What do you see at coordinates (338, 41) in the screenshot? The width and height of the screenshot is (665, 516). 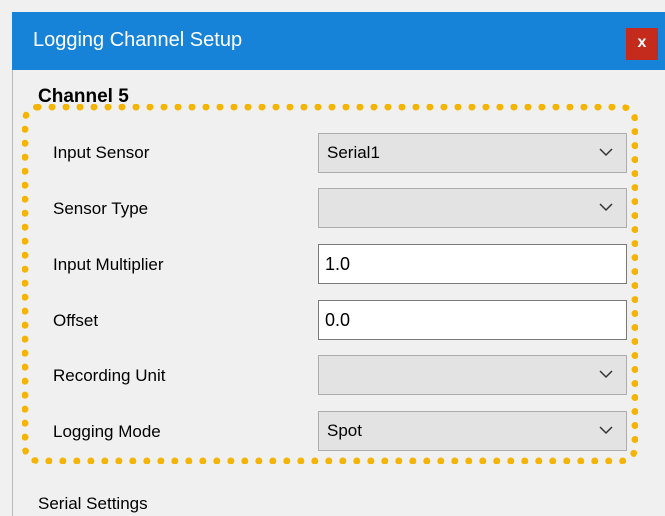 I see `title-bar: Logging Channel Setup x` at bounding box center [338, 41].